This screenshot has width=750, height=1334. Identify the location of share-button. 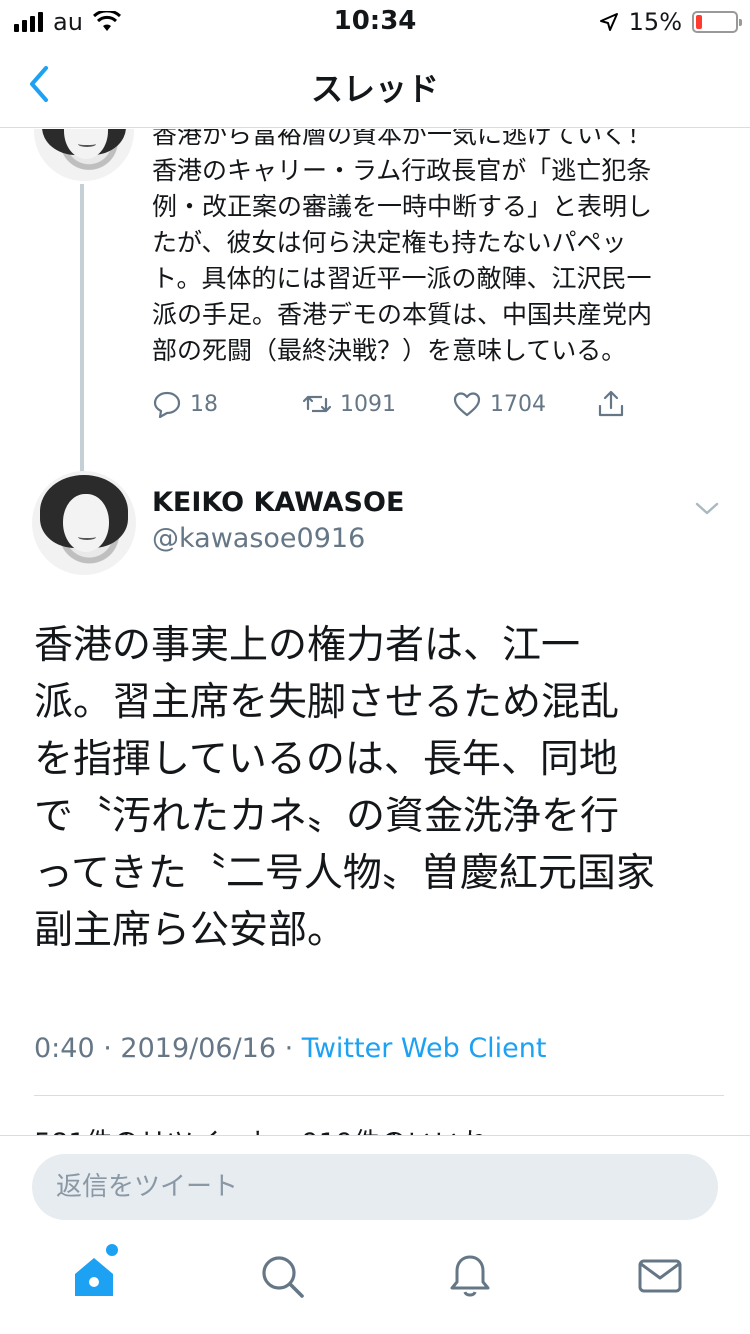
(611, 404).